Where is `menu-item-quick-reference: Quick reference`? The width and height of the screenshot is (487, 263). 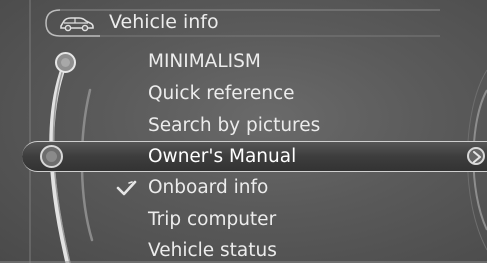 menu-item-quick-reference: Quick reference is located at coordinates (282, 93).